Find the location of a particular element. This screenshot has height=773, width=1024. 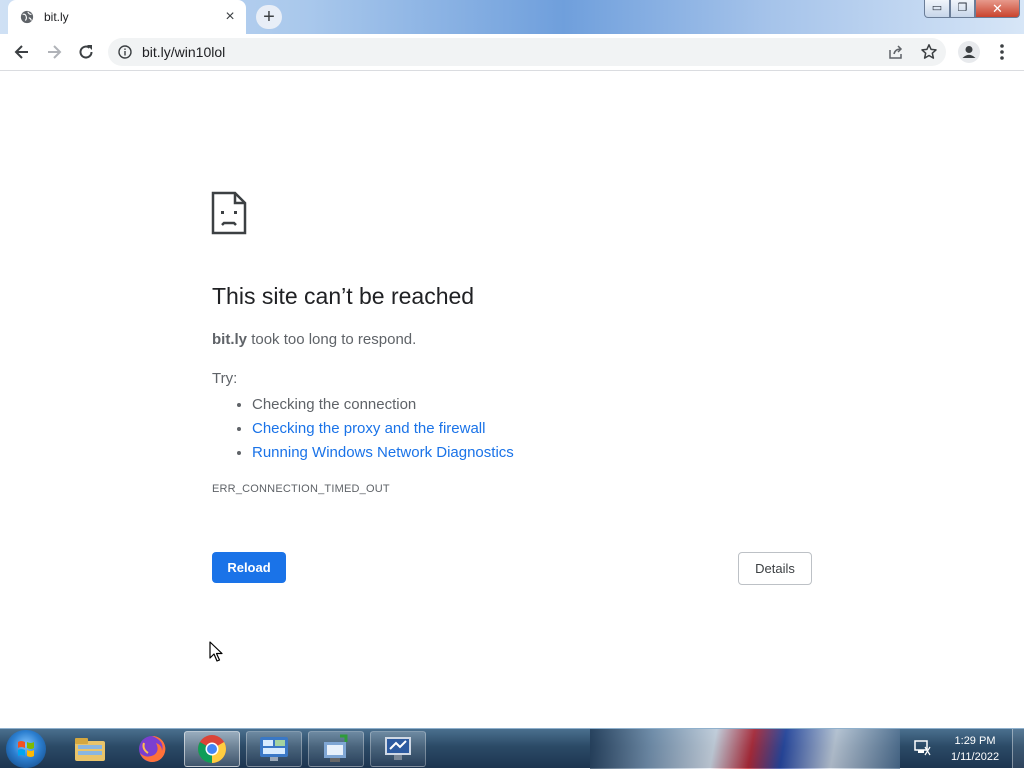

remote-desktop-icon is located at coordinates (398, 748).